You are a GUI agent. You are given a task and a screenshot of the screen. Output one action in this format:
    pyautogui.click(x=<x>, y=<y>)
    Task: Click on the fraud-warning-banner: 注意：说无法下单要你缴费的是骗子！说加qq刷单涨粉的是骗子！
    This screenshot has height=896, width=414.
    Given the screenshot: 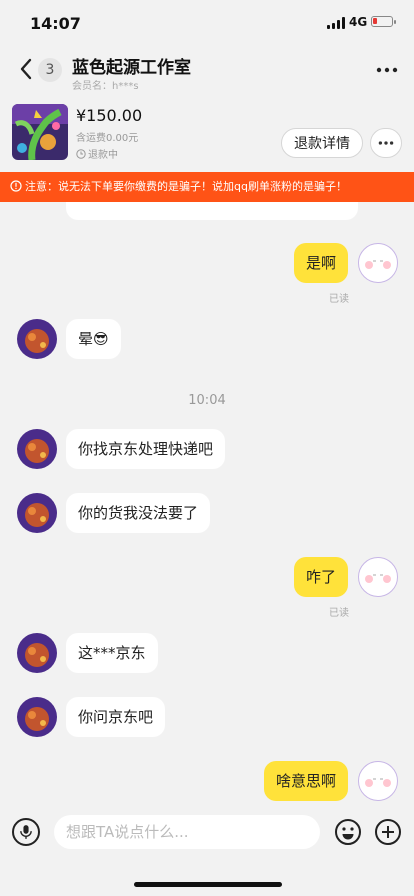 What is the action you would take?
    pyautogui.click(x=207, y=187)
    